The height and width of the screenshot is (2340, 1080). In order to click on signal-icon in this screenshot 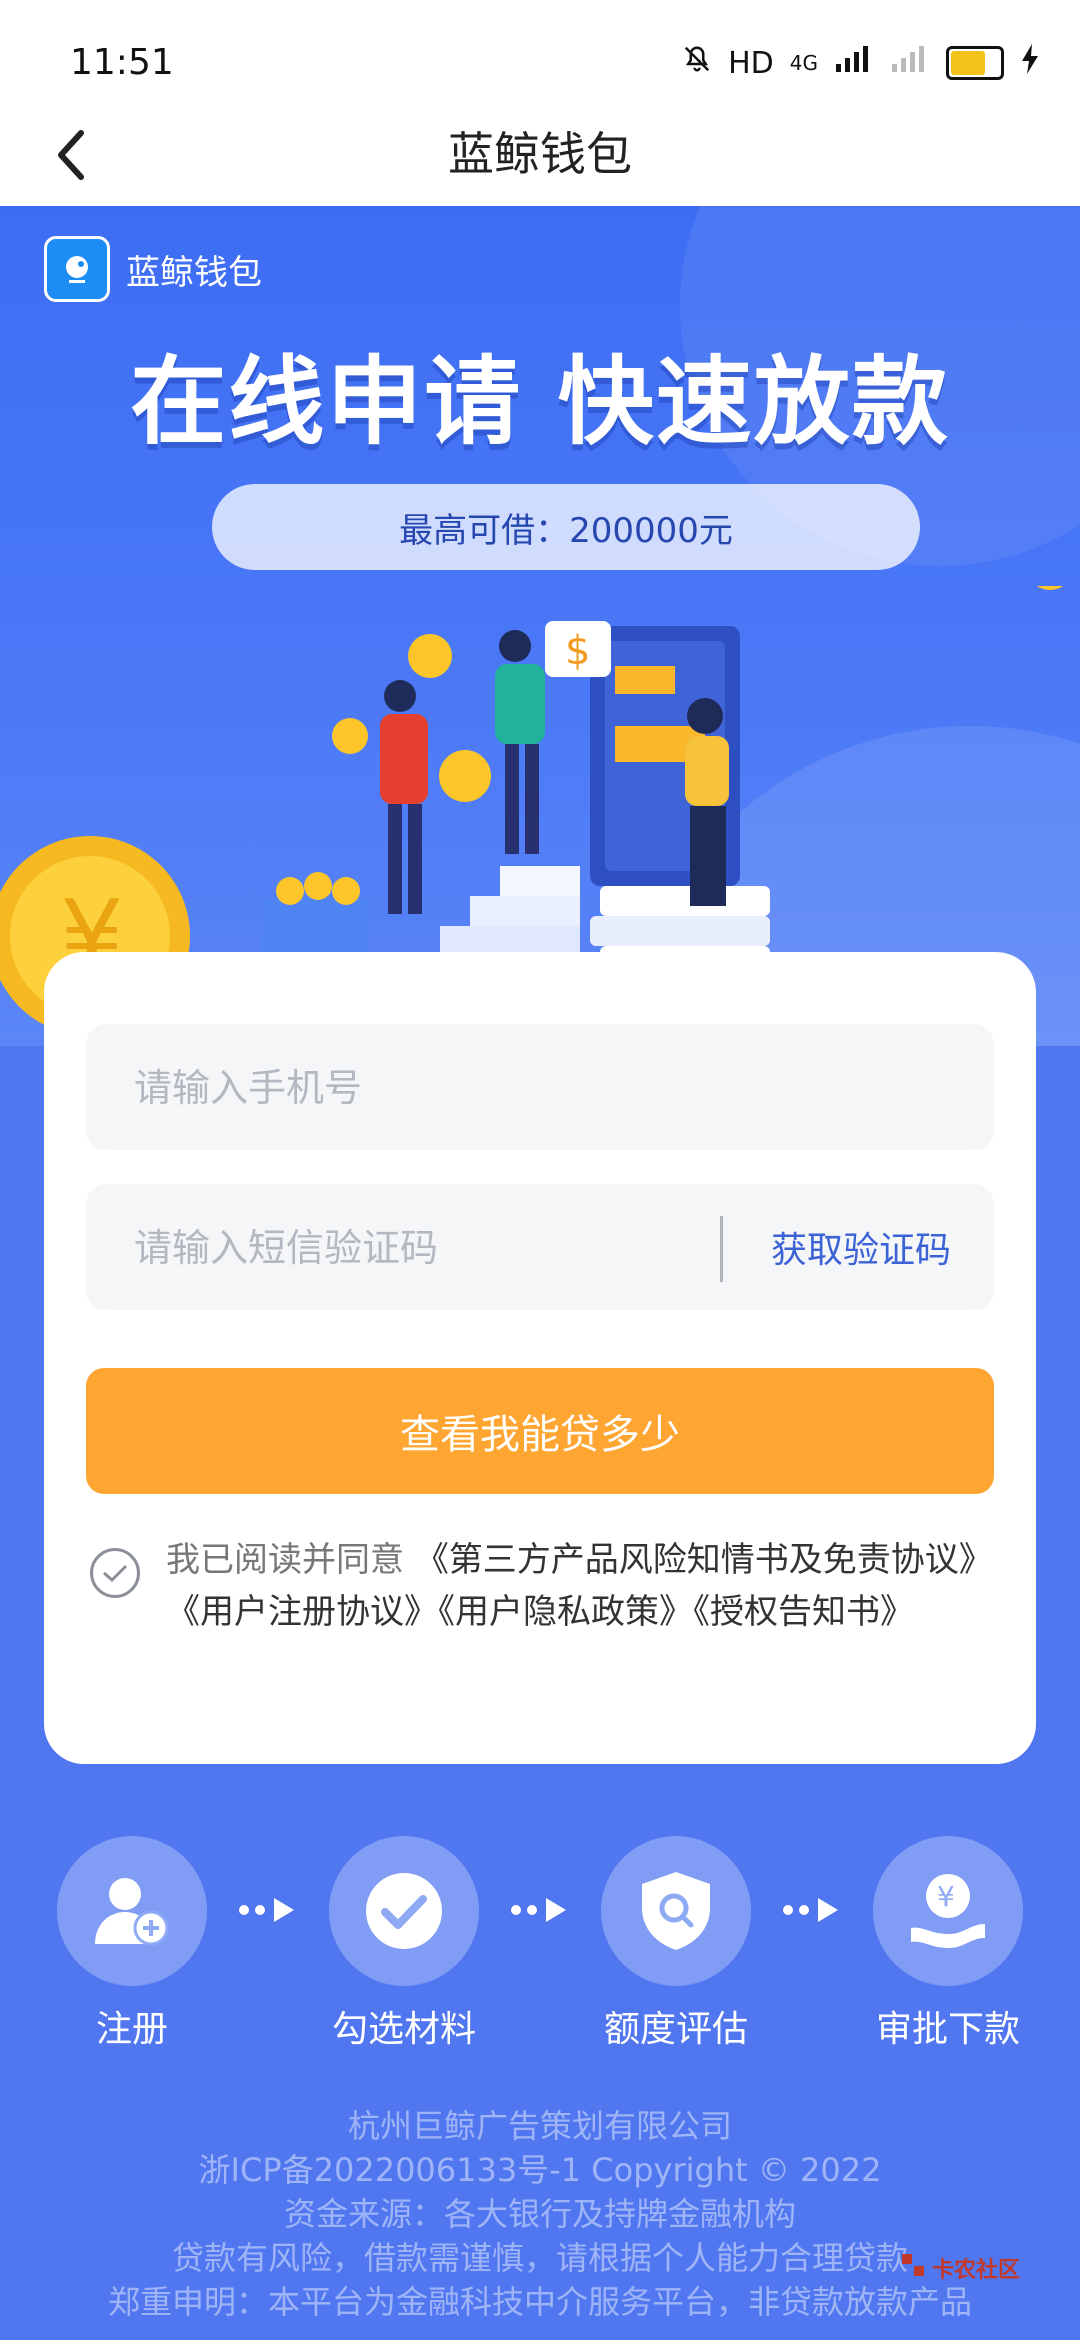, I will do `click(854, 63)`.